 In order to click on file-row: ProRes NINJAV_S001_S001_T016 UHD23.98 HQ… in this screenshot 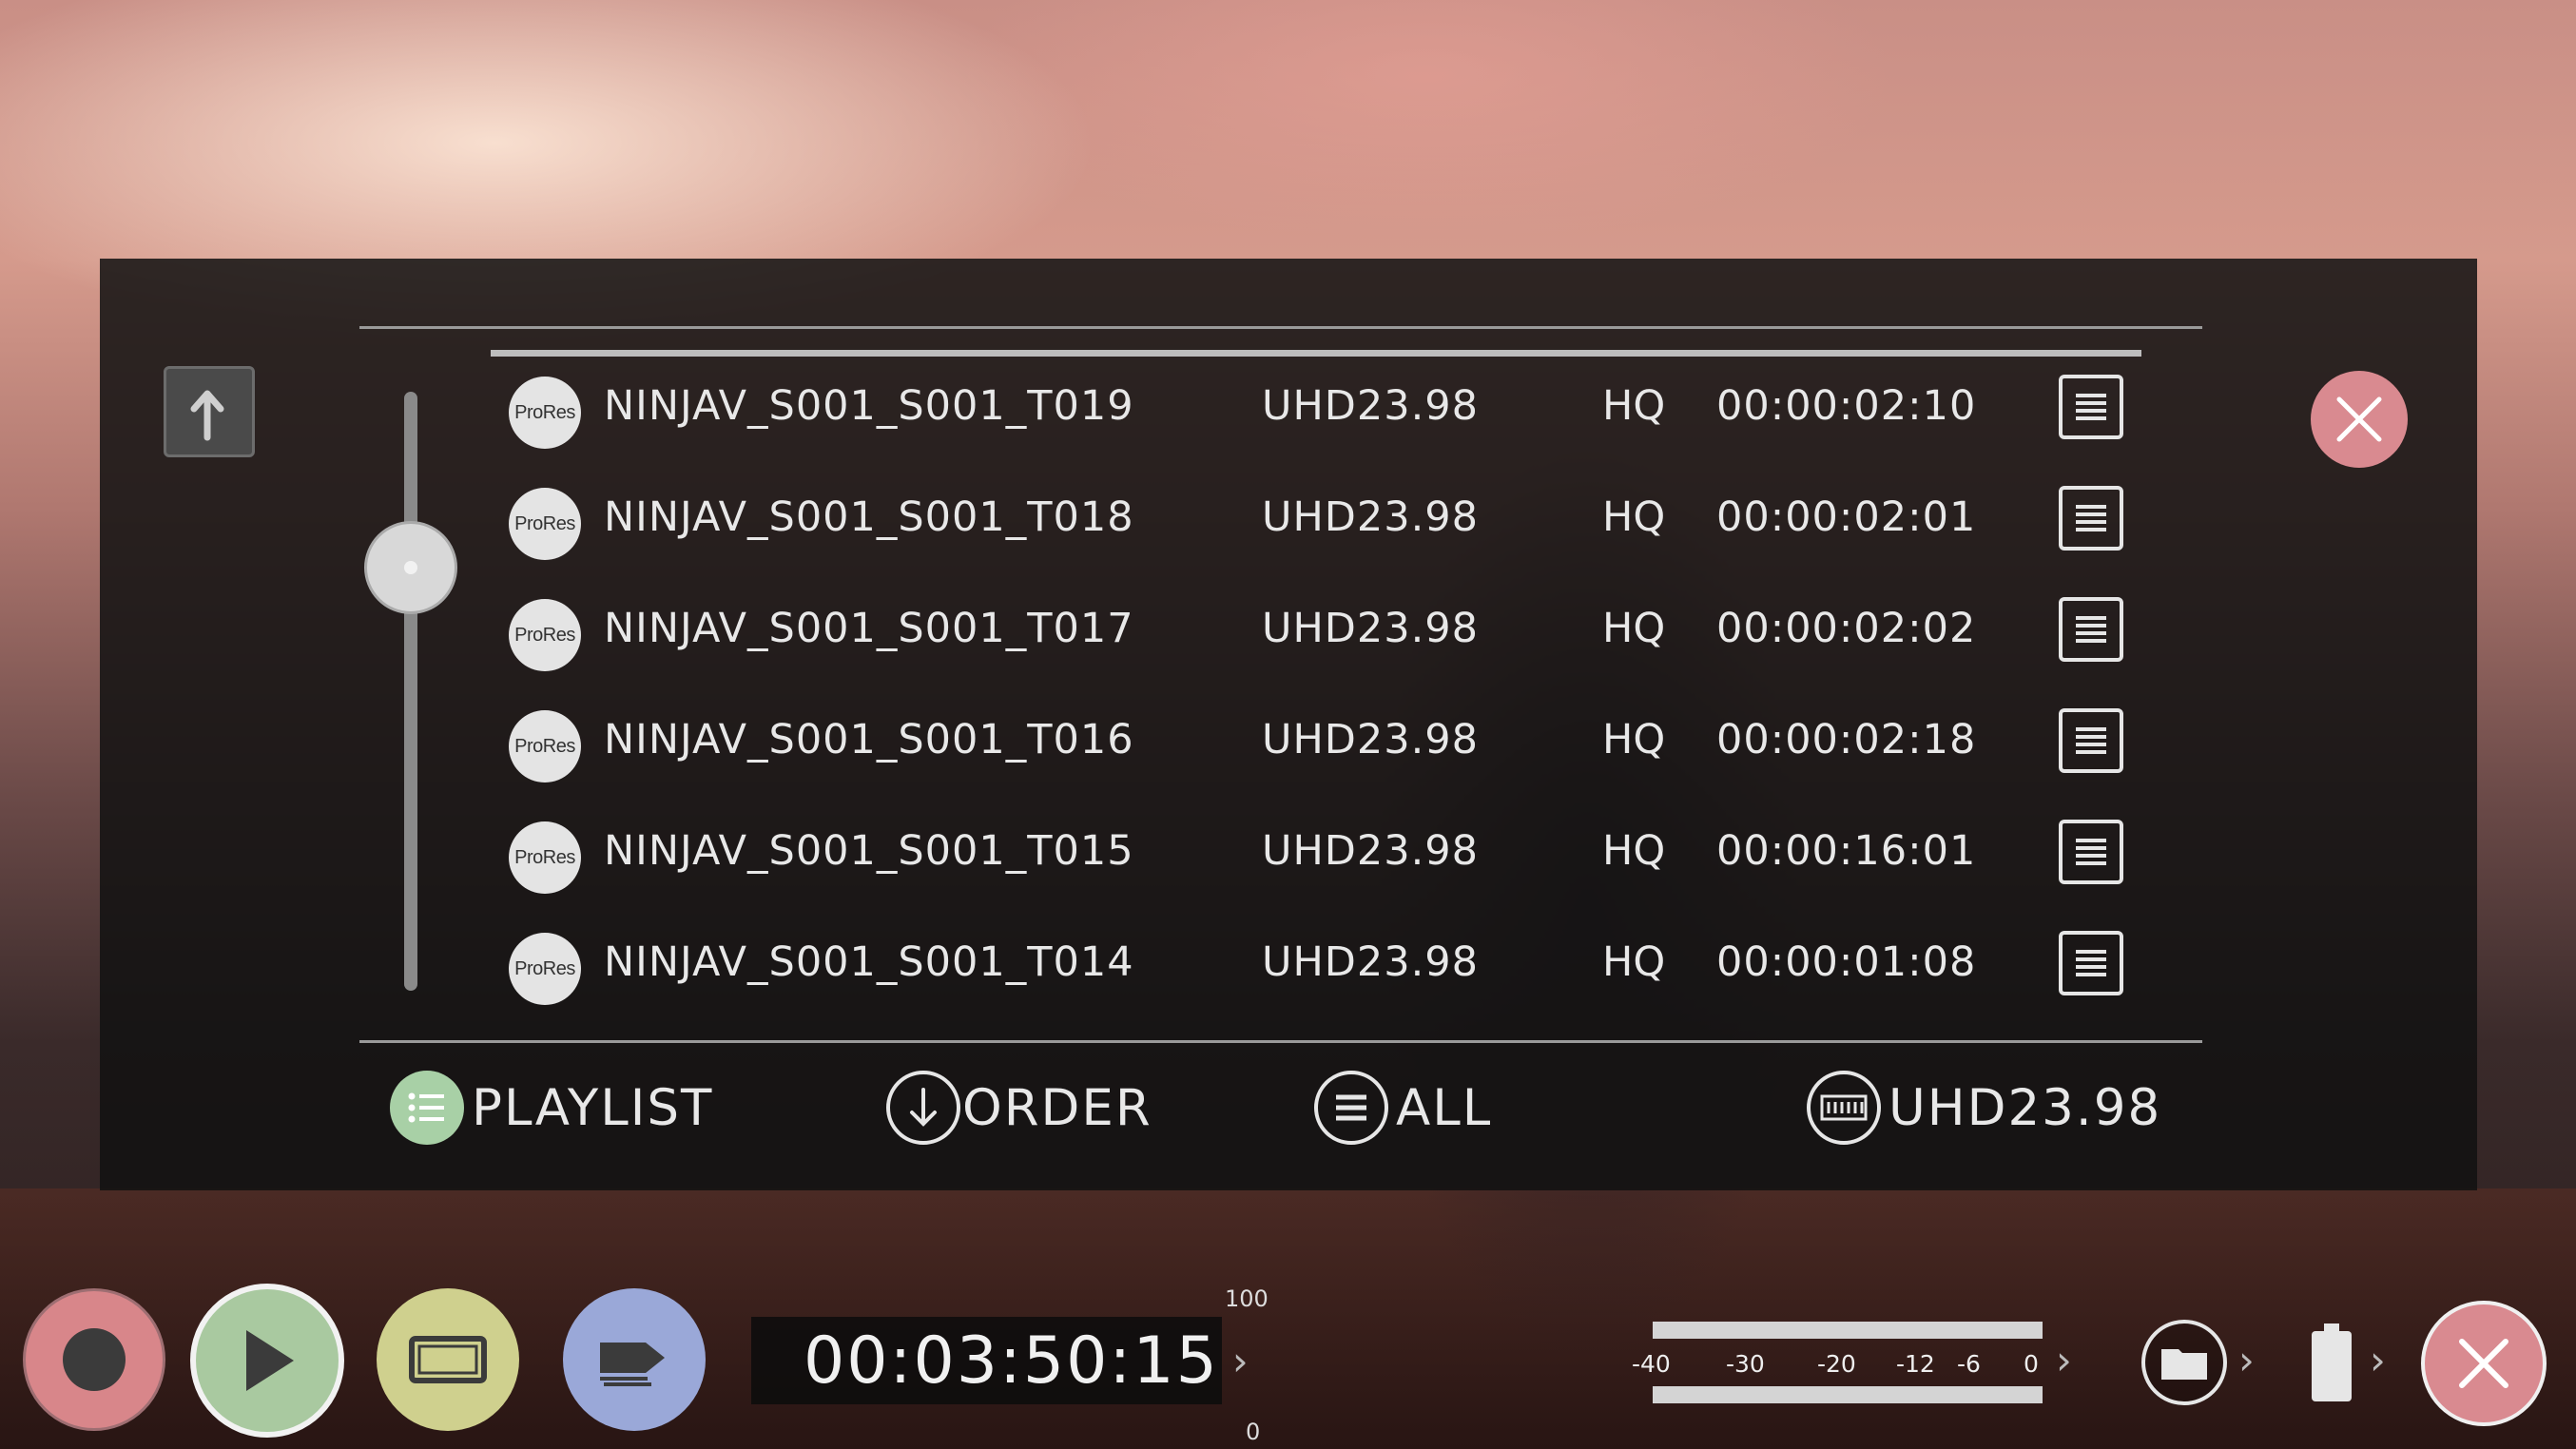, I will do `click(1317, 745)`.